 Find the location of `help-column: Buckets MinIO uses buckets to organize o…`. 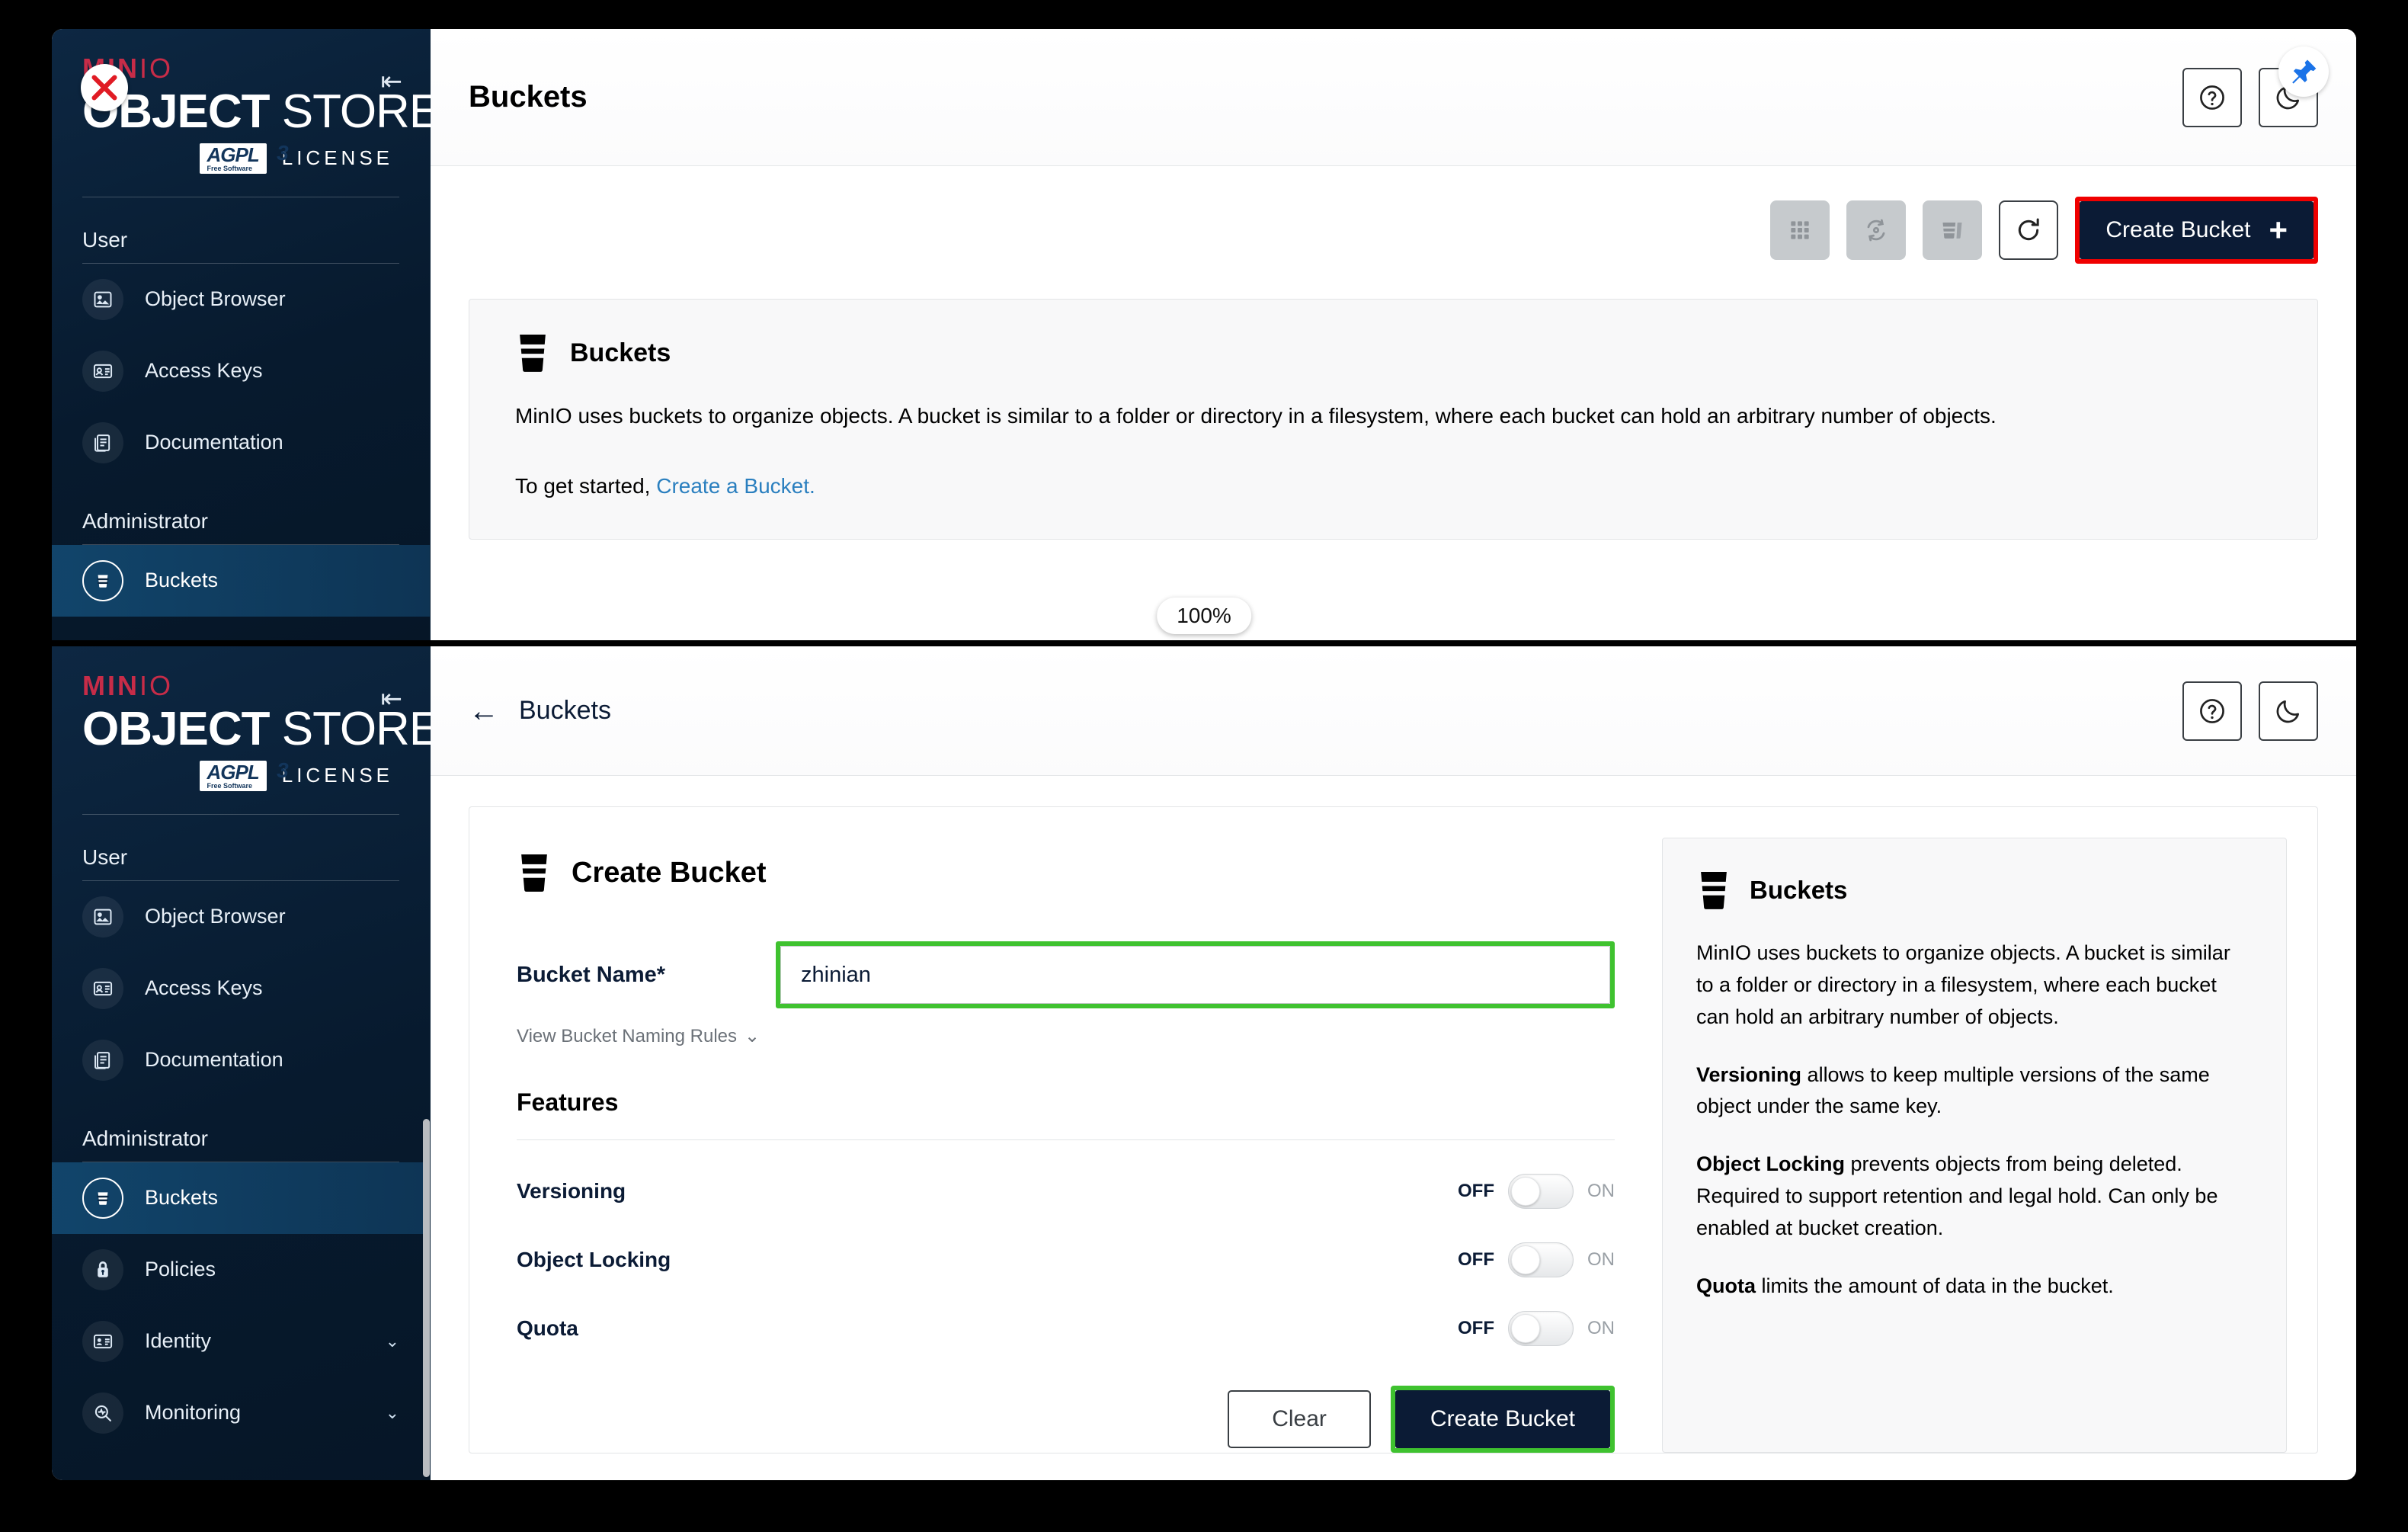

help-column: Buckets MinIO uses buckets to organize o… is located at coordinates (1989, 1130).